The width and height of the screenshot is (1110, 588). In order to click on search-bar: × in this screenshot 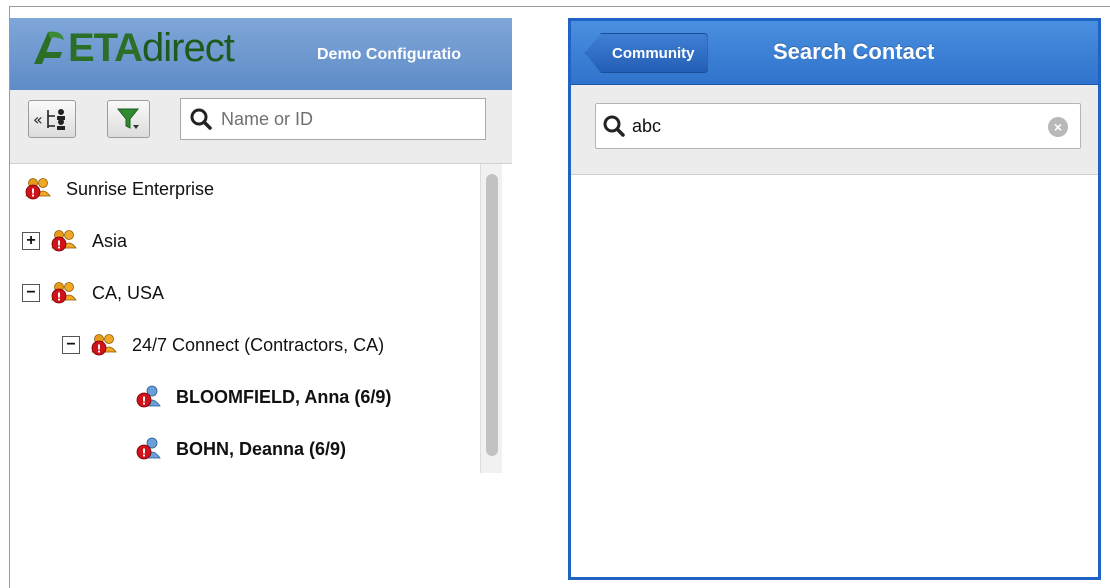, I will do `click(834, 130)`.